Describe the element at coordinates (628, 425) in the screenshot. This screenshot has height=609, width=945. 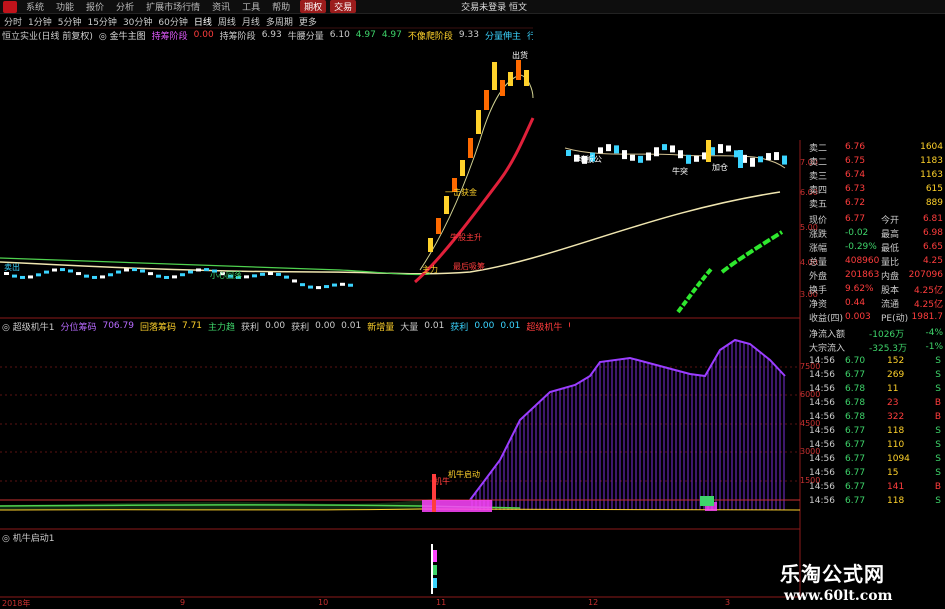
I see `purple-histogram` at that location.